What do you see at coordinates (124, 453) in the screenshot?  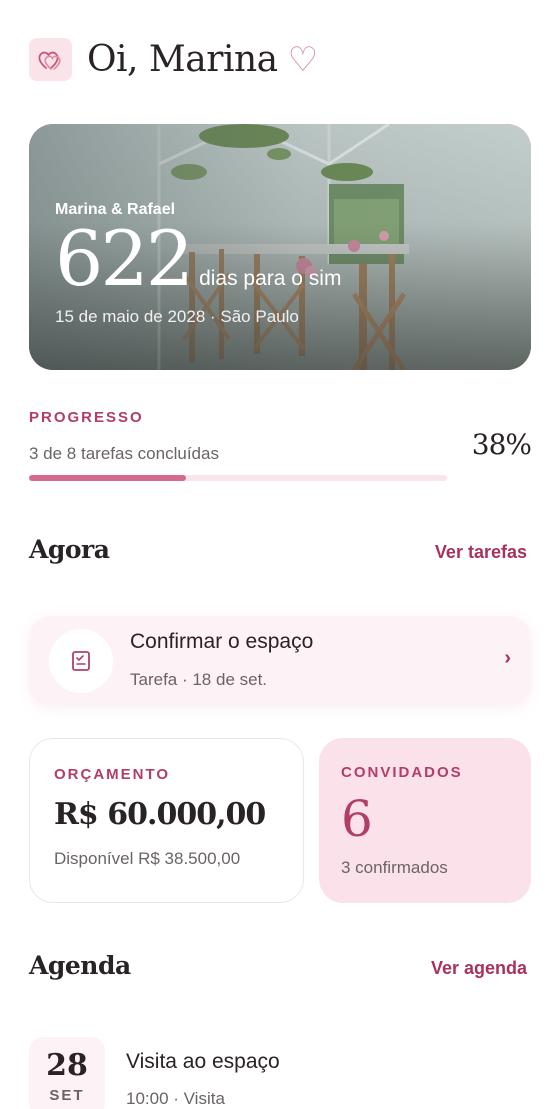 I see `progress-description: 3 de 8 tarefas concluídas` at bounding box center [124, 453].